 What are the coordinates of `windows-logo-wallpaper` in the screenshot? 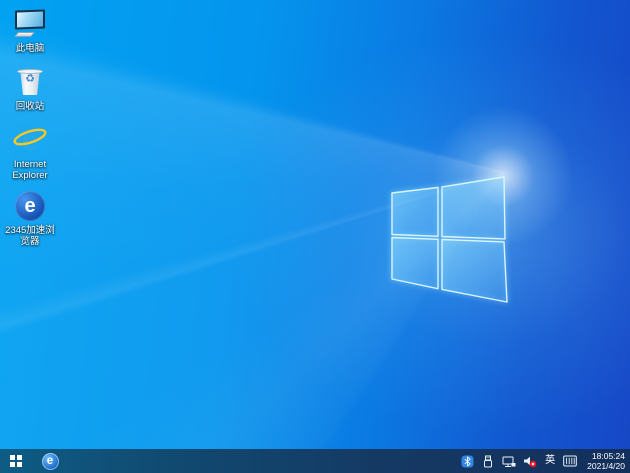 It's located at (449, 239).